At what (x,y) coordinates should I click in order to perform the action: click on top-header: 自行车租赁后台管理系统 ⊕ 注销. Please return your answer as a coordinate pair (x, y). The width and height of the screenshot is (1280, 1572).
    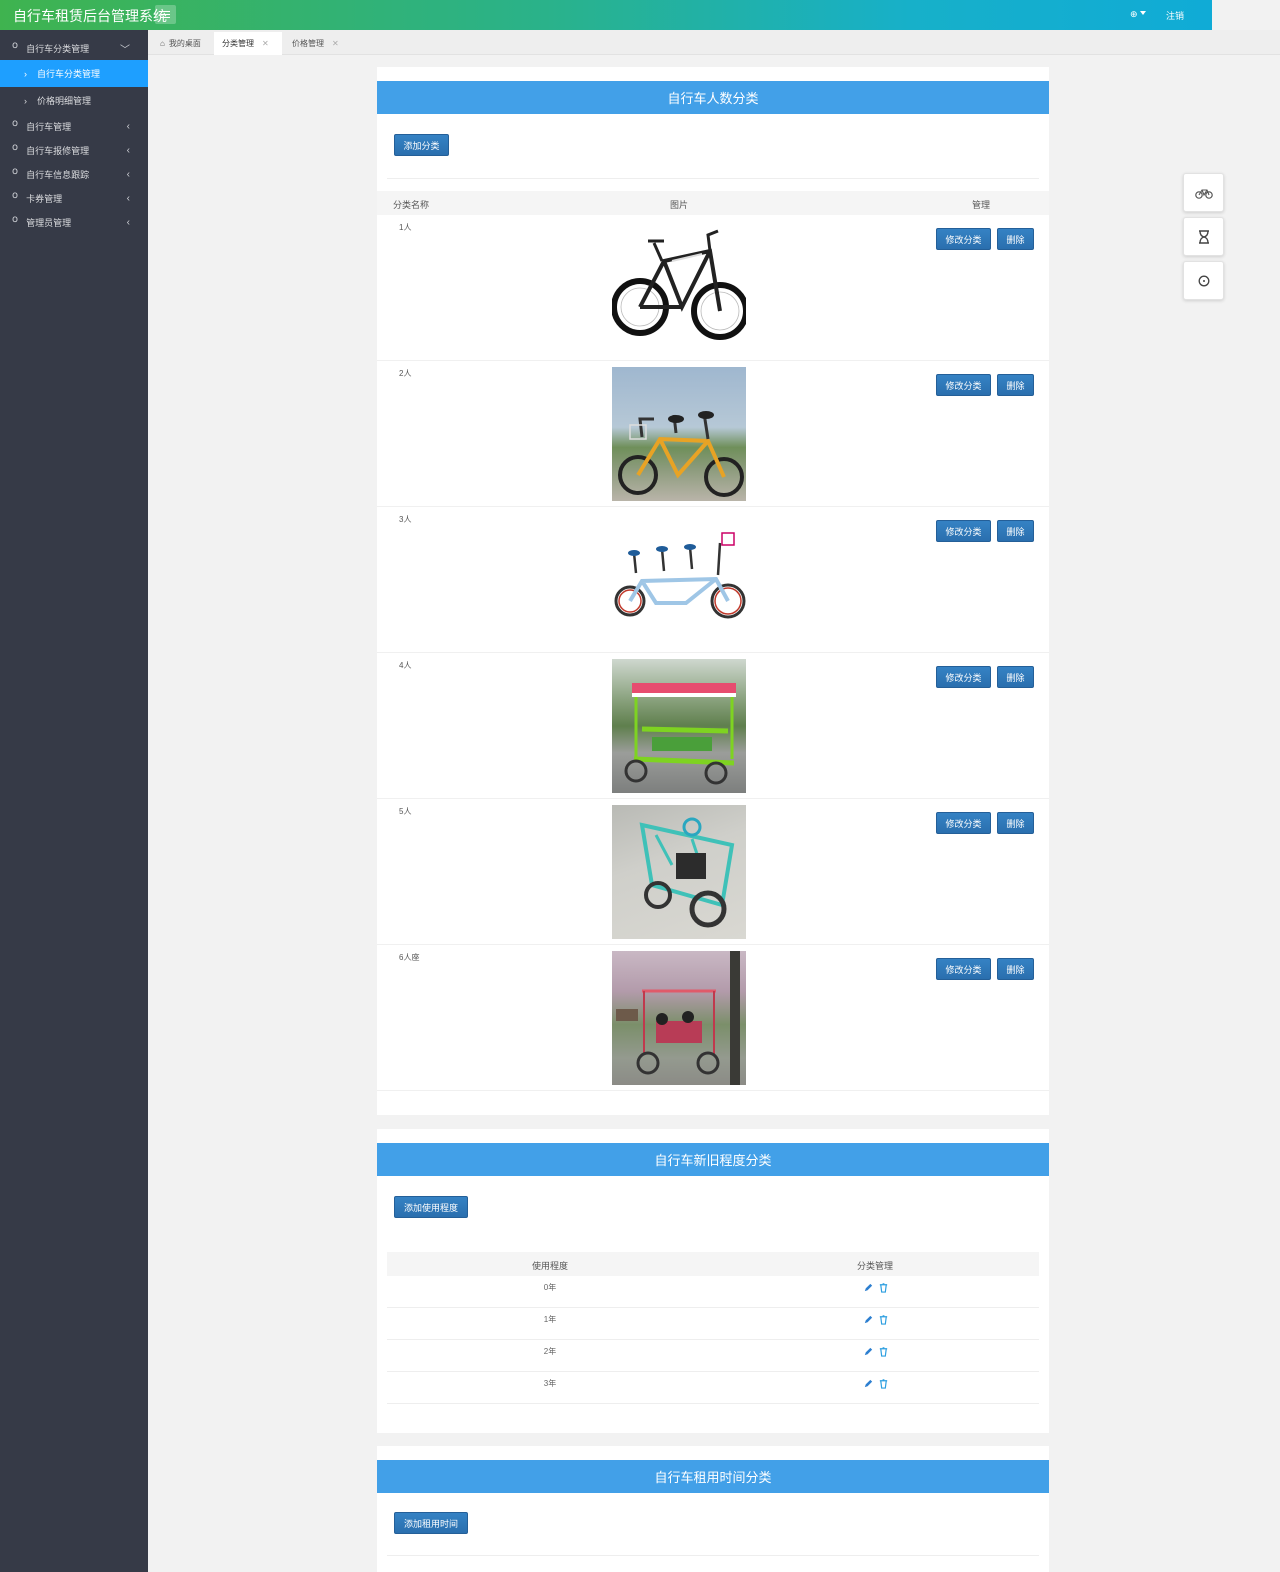
    Looking at the image, I should click on (606, 15).